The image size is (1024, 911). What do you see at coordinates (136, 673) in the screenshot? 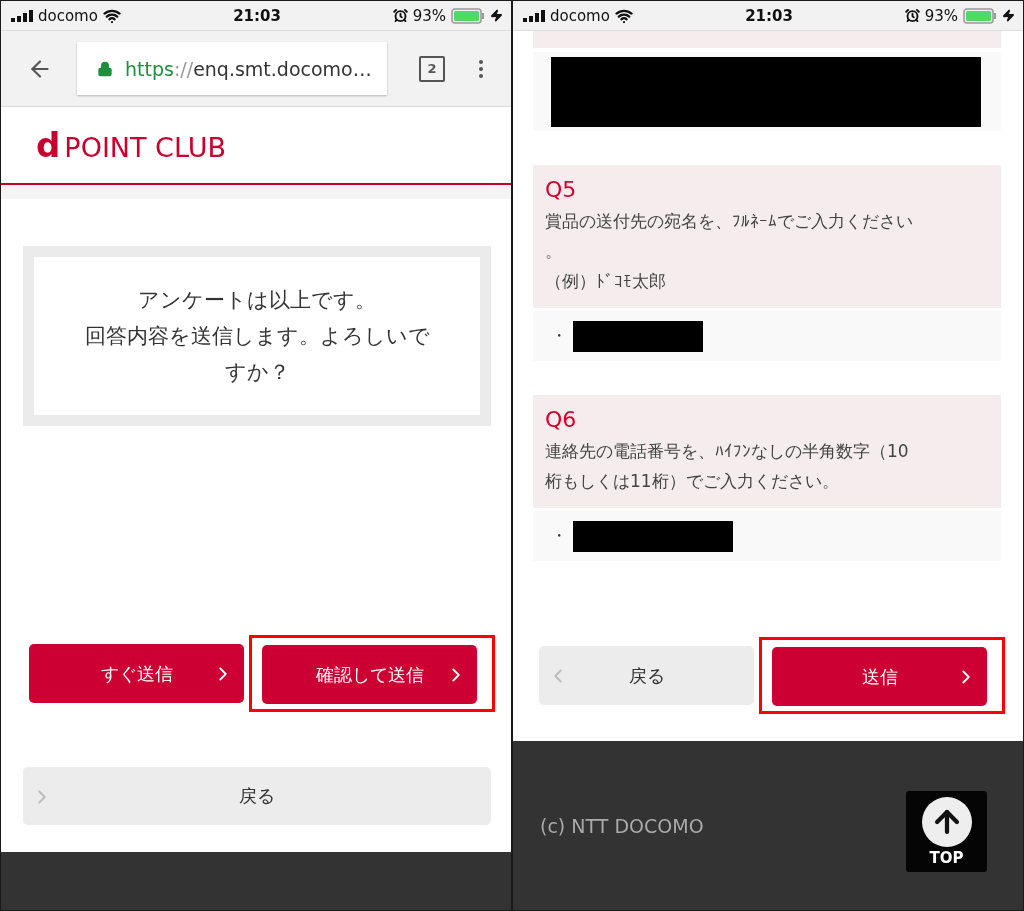
I see `submit-button: すぐ送信` at bounding box center [136, 673].